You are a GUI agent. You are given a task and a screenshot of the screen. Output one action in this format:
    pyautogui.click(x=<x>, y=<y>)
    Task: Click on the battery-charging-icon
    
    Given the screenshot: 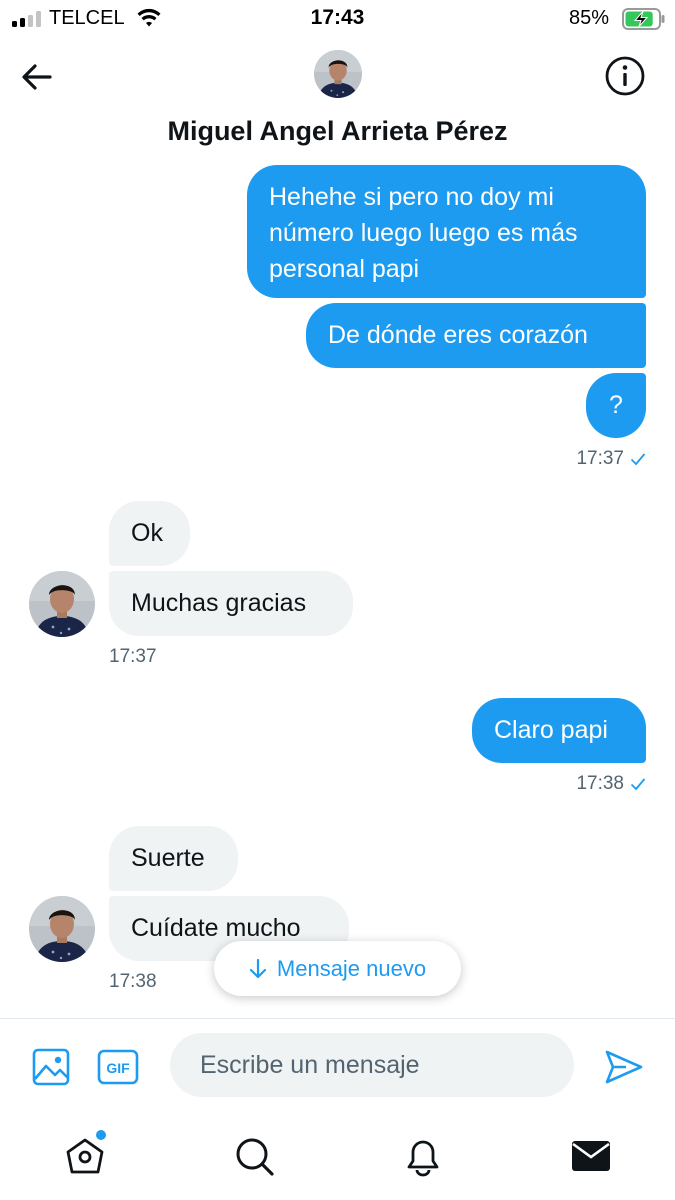 What is the action you would take?
    pyautogui.click(x=643, y=19)
    